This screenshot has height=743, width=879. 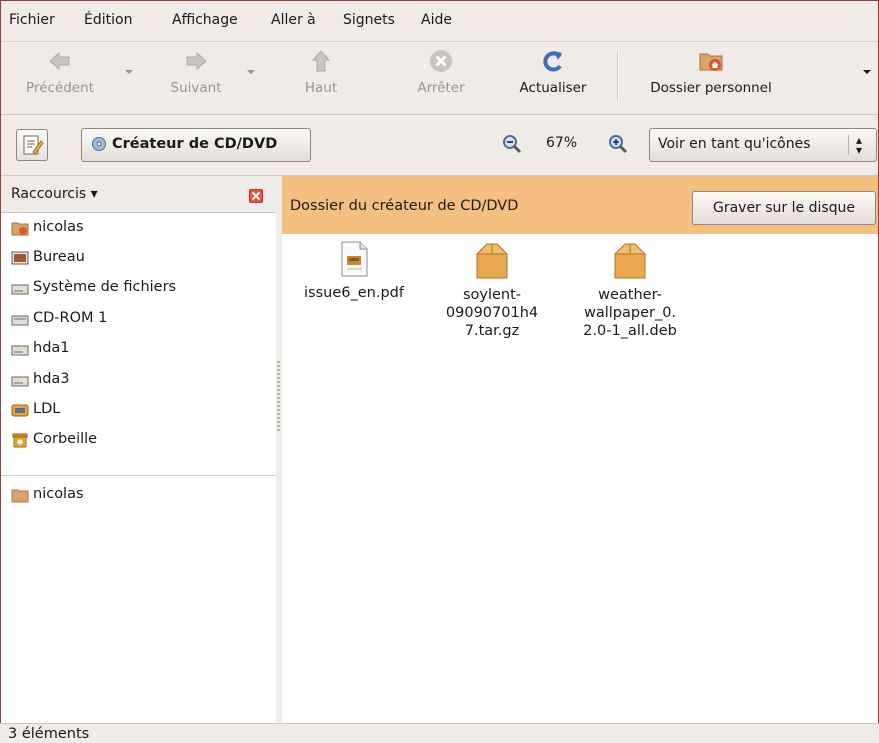 What do you see at coordinates (256, 196) in the screenshot?
I see `close-sidebar-icon` at bounding box center [256, 196].